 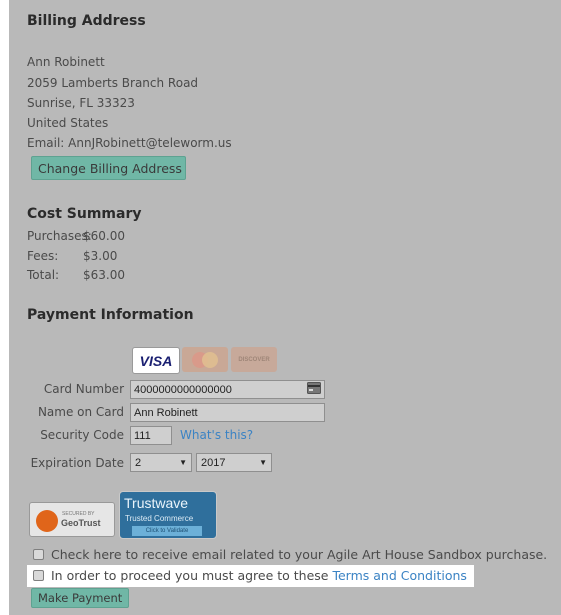 I want to click on credit-card-icon, so click(x=314, y=389).